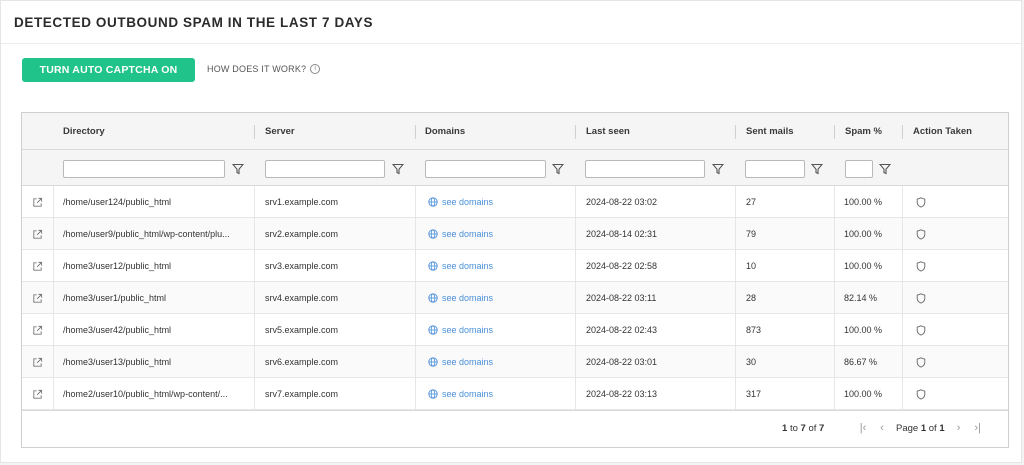 The width and height of the screenshot is (1024, 465). I want to click on range-of-word: of, so click(812, 428).